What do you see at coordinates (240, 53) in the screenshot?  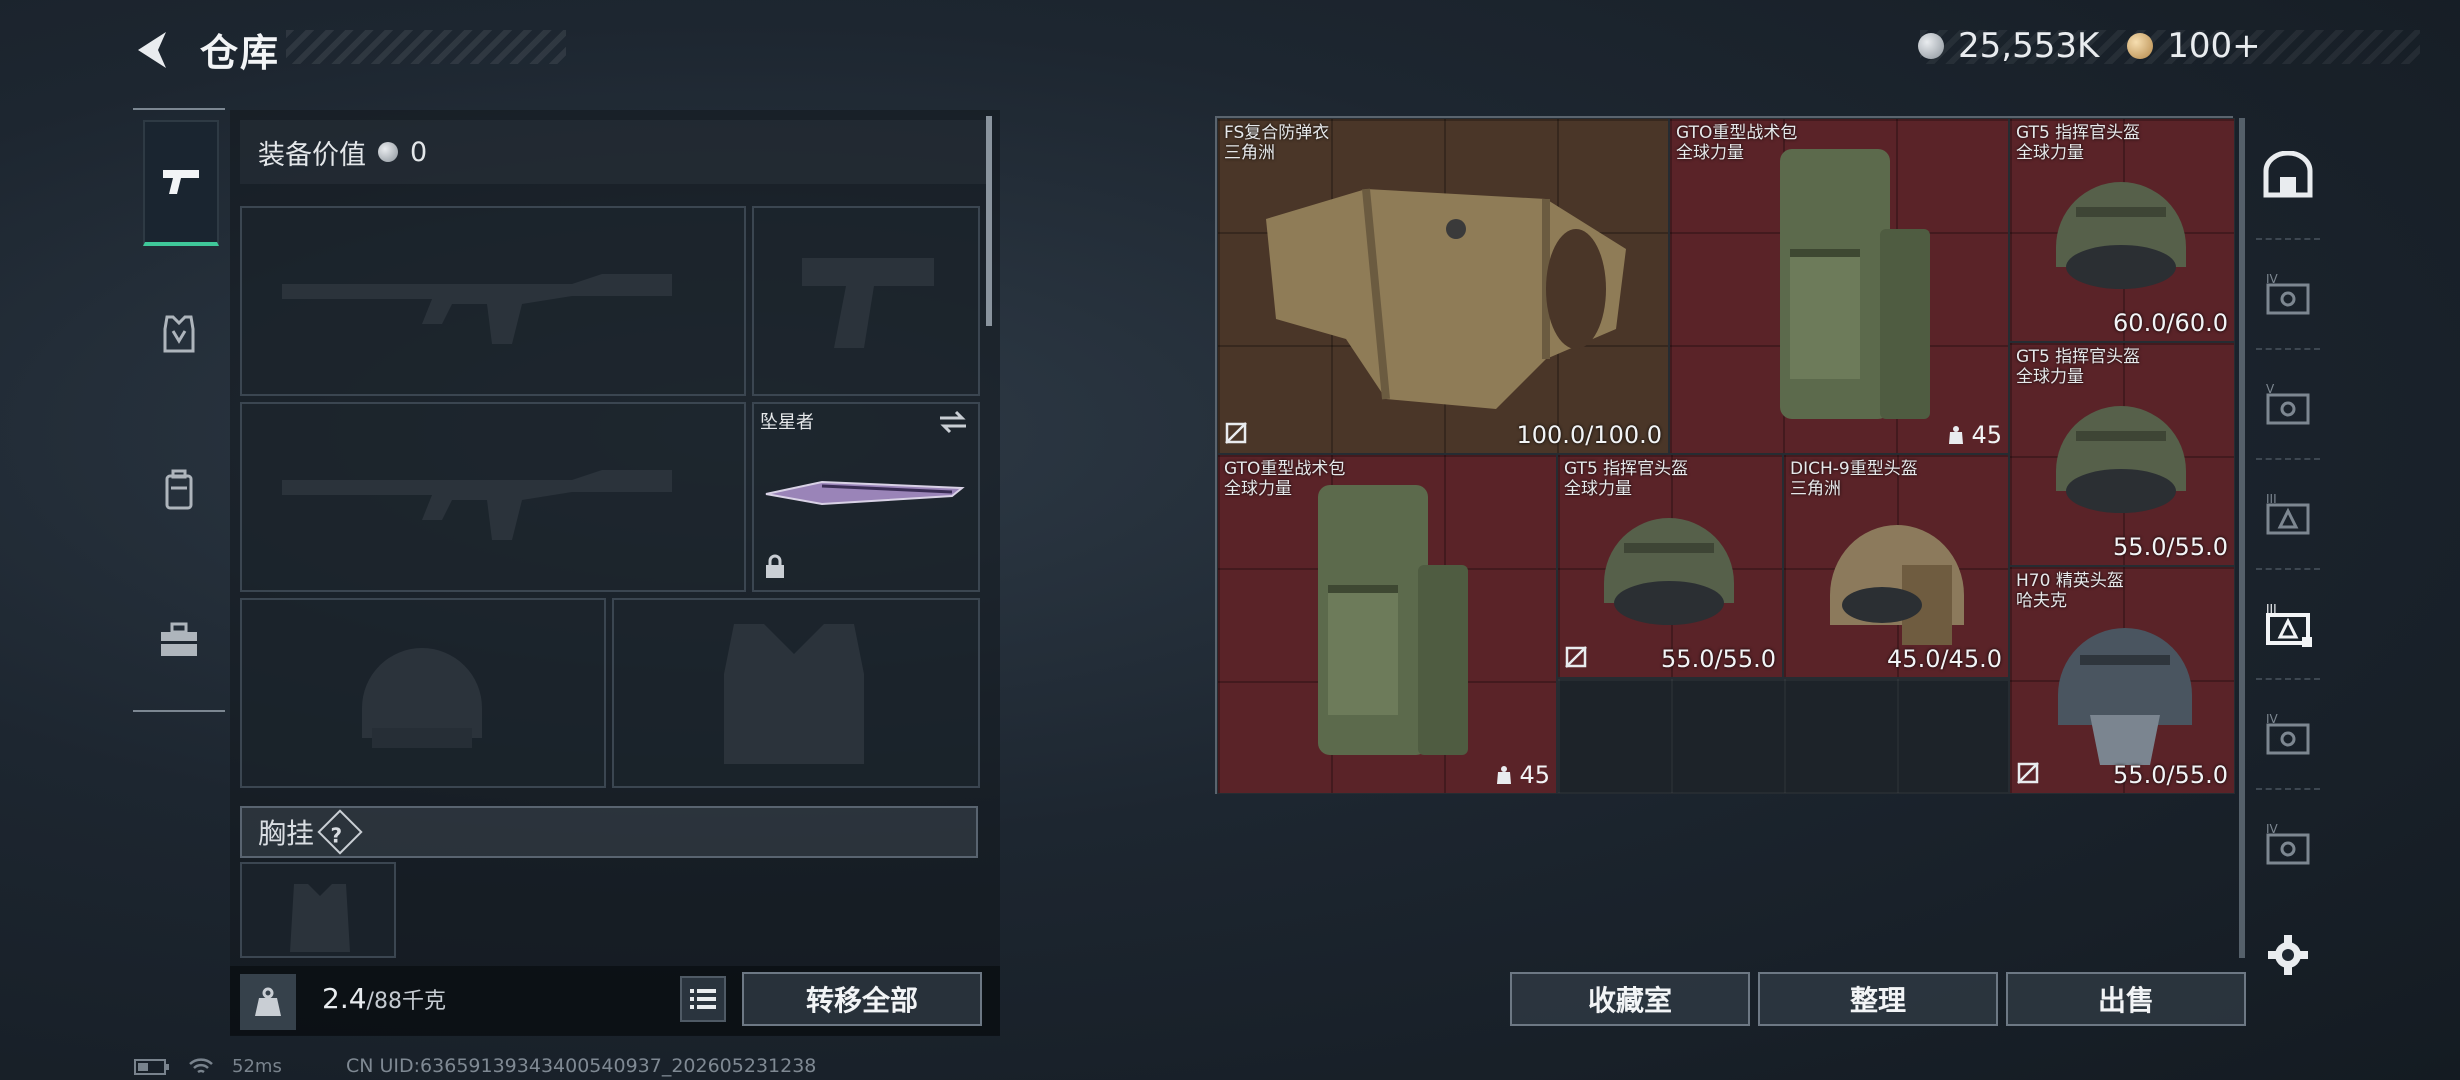 I see `page-title: 仓库` at bounding box center [240, 53].